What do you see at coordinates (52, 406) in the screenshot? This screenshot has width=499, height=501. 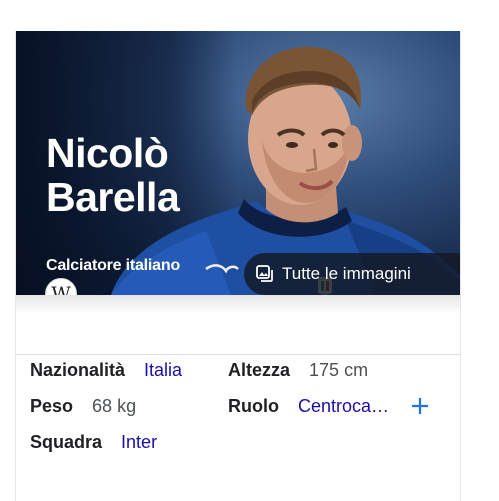 I see `fact-label: Peso` at bounding box center [52, 406].